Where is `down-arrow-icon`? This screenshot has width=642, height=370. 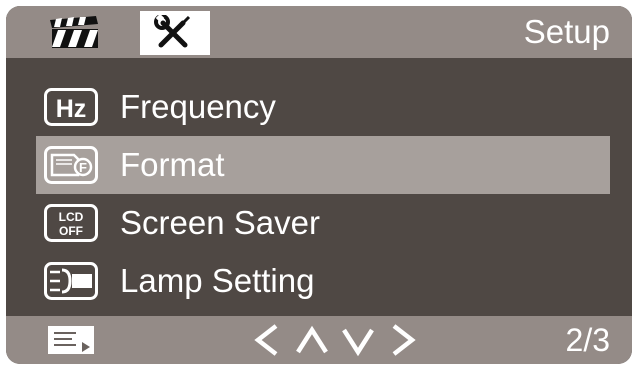
down-arrow-icon is located at coordinates (358, 340).